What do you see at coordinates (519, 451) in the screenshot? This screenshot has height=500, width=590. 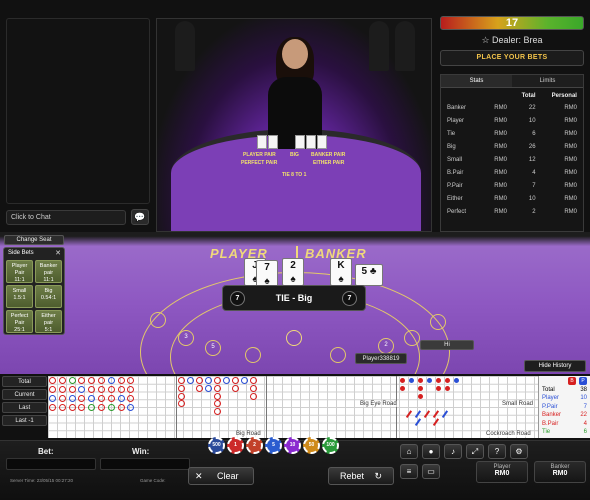 I see `gear-icon: ⚙` at bounding box center [519, 451].